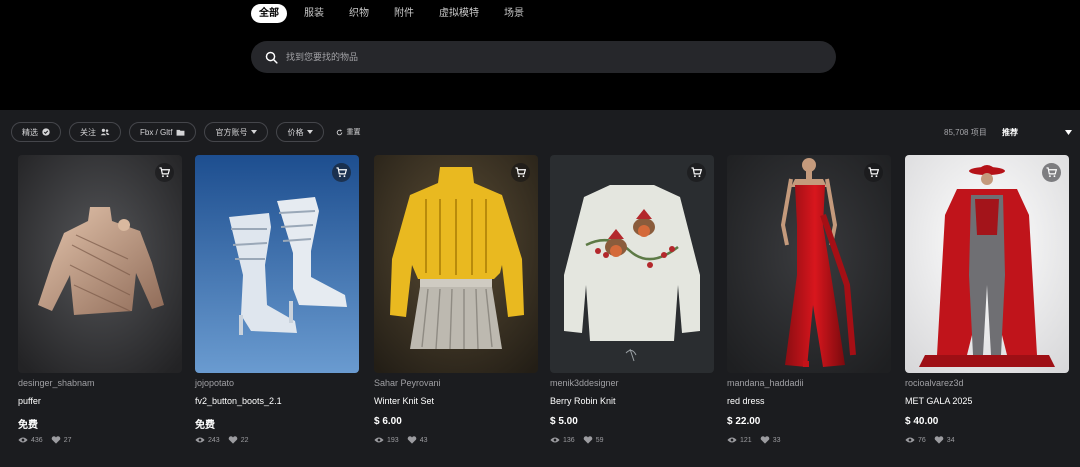 The width and height of the screenshot is (1080, 467). Describe the element at coordinates (1010, 132) in the screenshot. I see `sort-label: 推荐` at that location.